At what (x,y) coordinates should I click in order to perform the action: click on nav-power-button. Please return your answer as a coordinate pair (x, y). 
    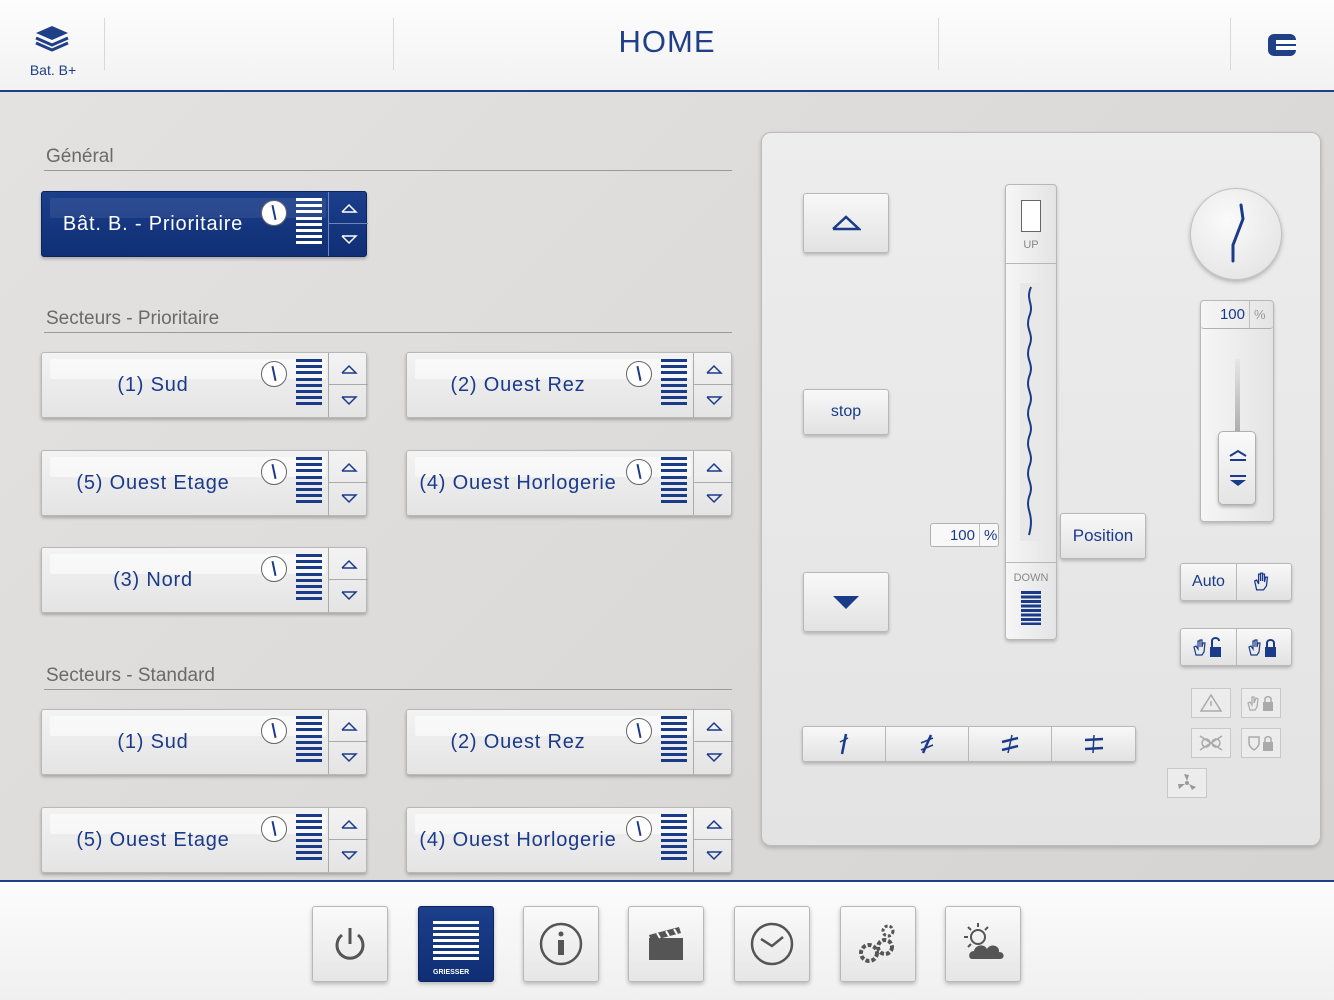
    Looking at the image, I should click on (350, 944).